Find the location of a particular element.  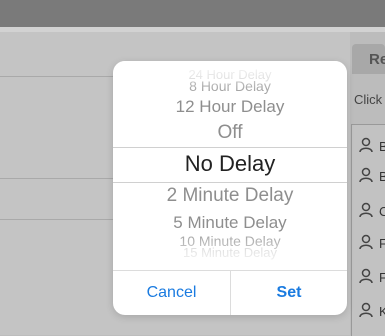

picker-option: 12 Hour Delay is located at coordinates (230, 107).